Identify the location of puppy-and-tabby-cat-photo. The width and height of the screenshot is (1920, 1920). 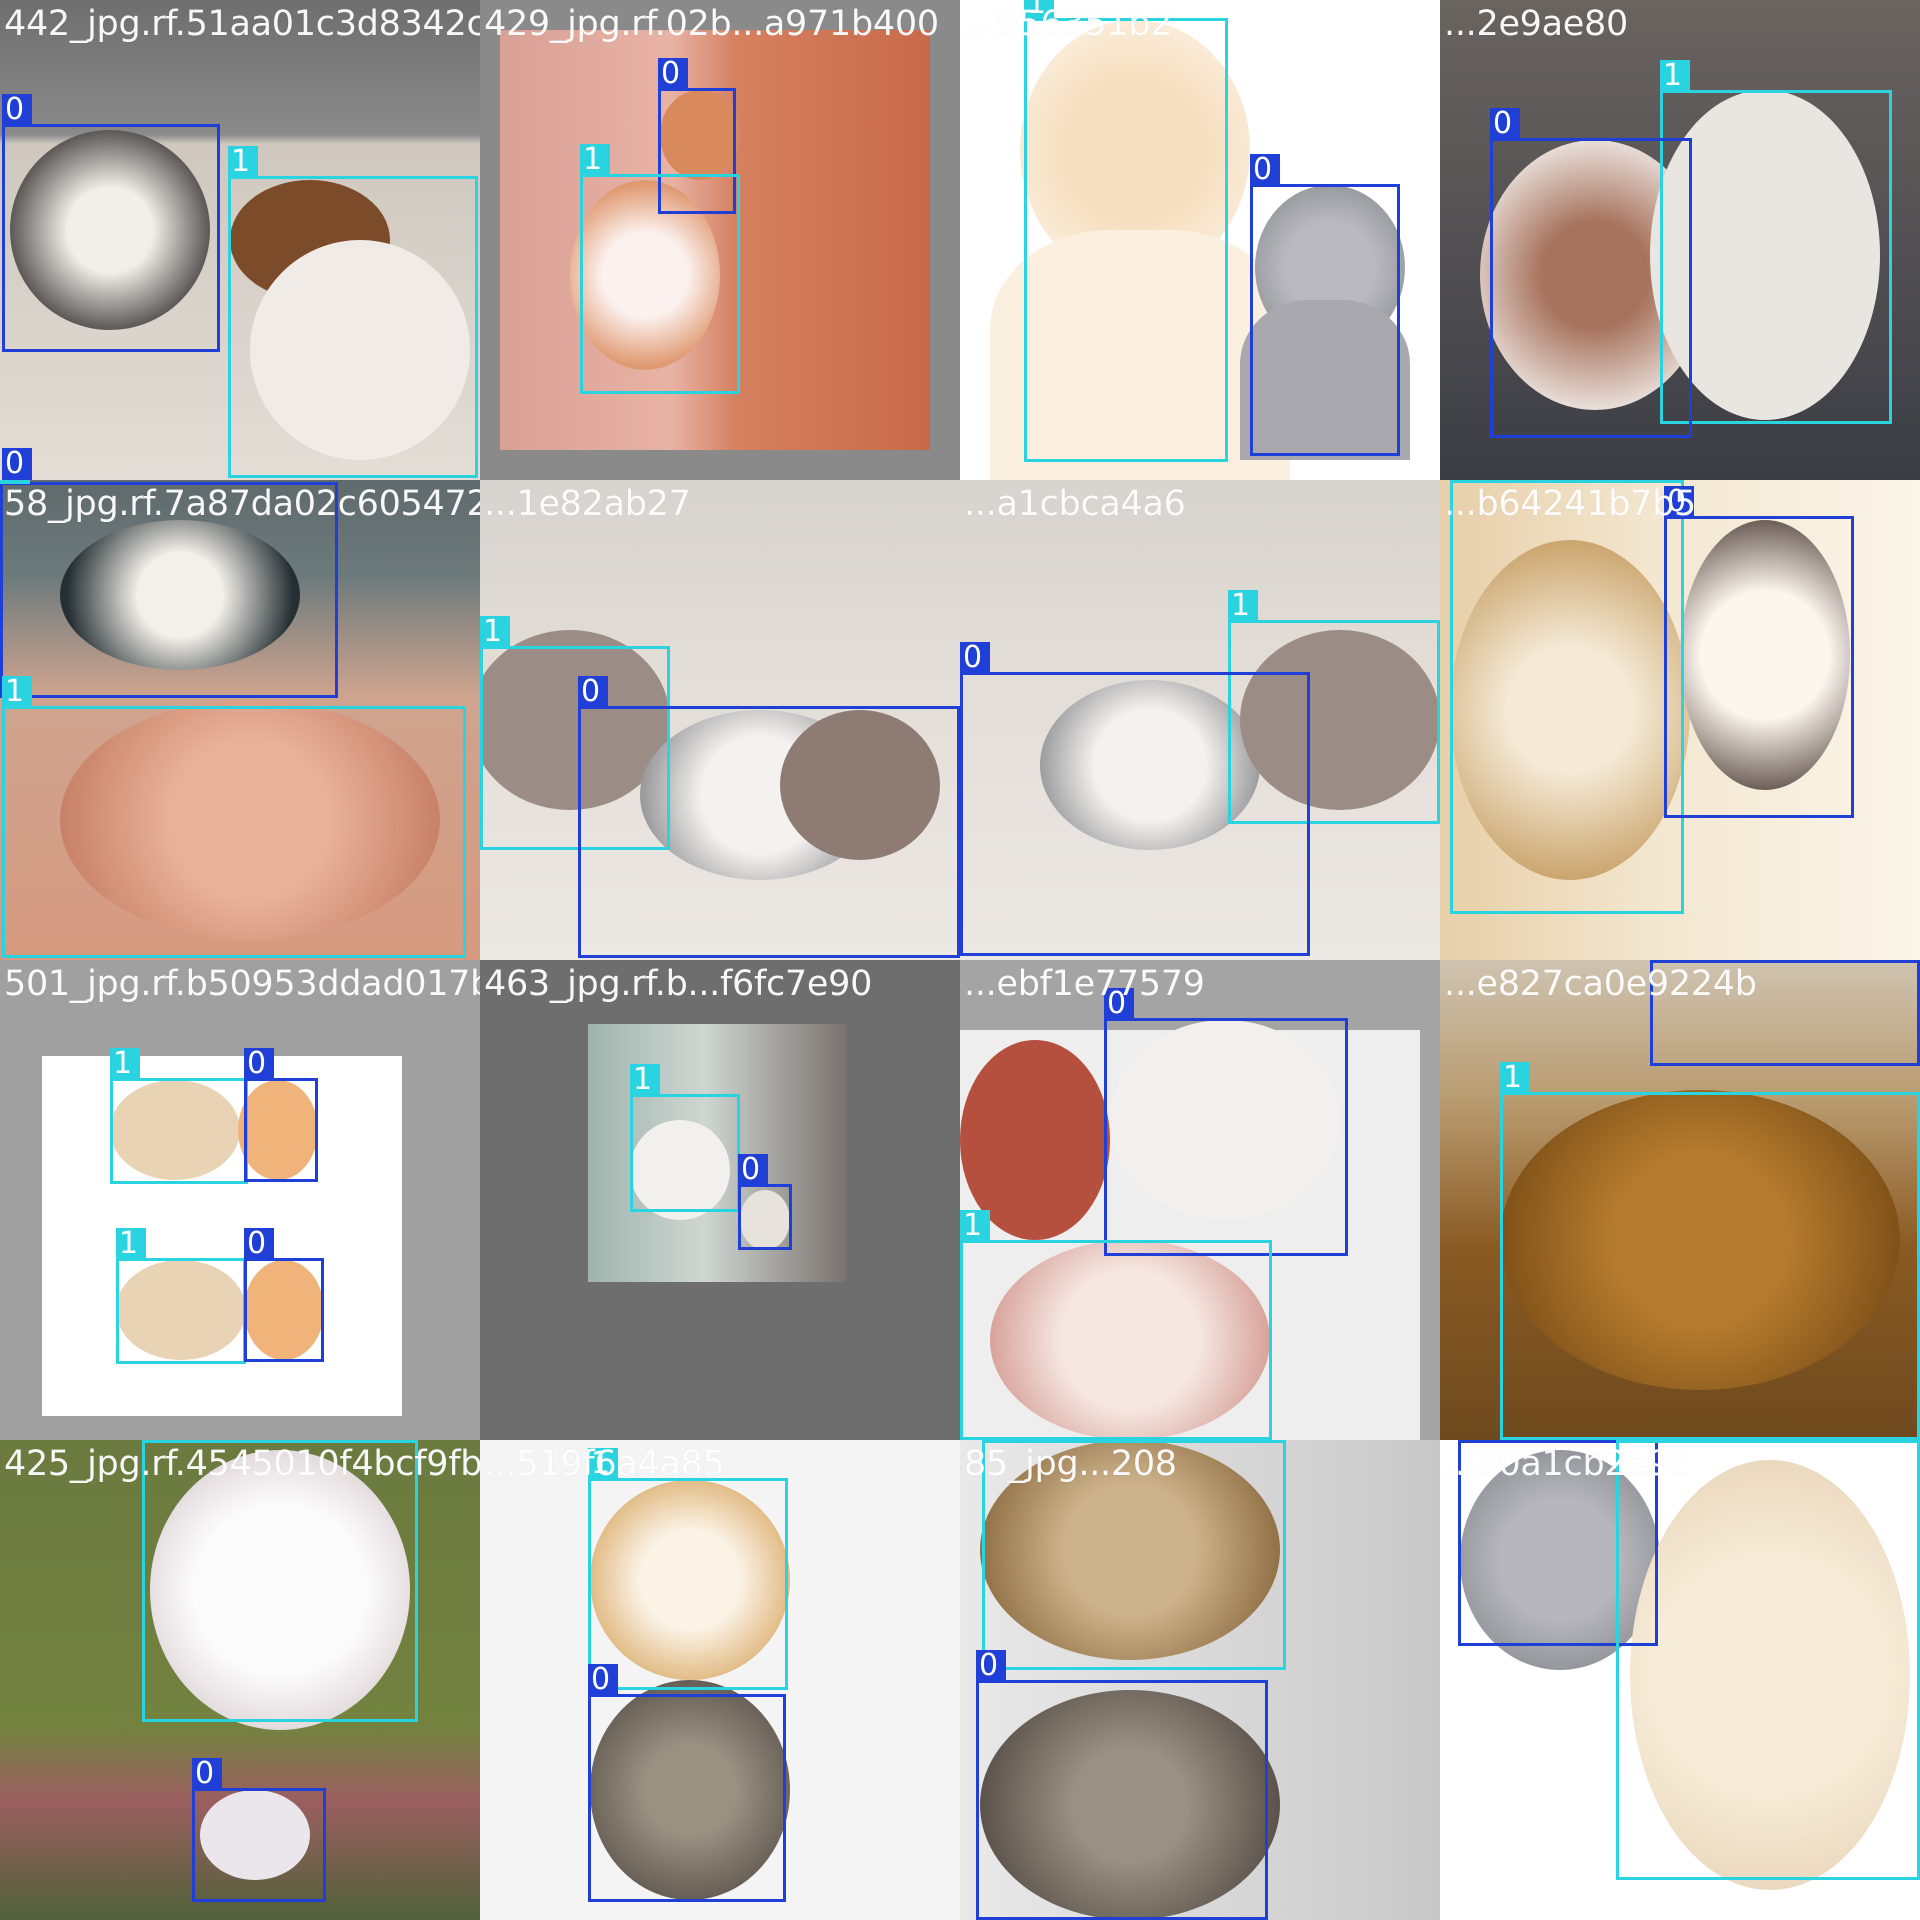
(720, 1680).